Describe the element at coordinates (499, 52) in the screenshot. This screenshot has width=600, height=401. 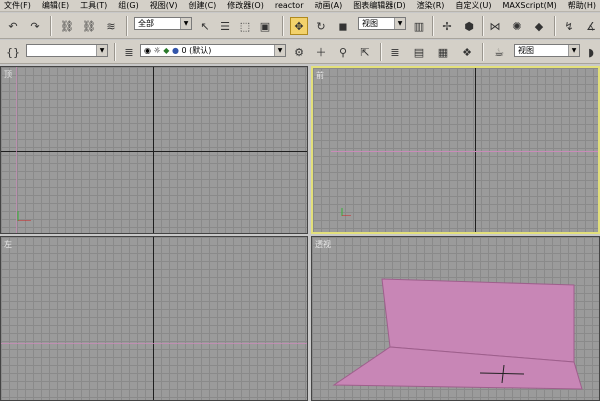
I see `render-setup-icon: ☕` at that location.